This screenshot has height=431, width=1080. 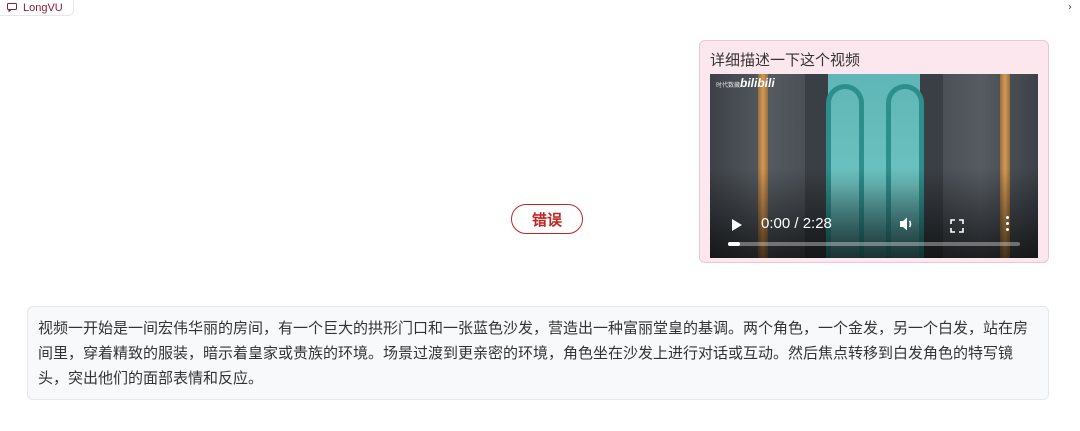 What do you see at coordinates (785, 60) in the screenshot?
I see `user-message-text: 详细描述一下这个视频` at bounding box center [785, 60].